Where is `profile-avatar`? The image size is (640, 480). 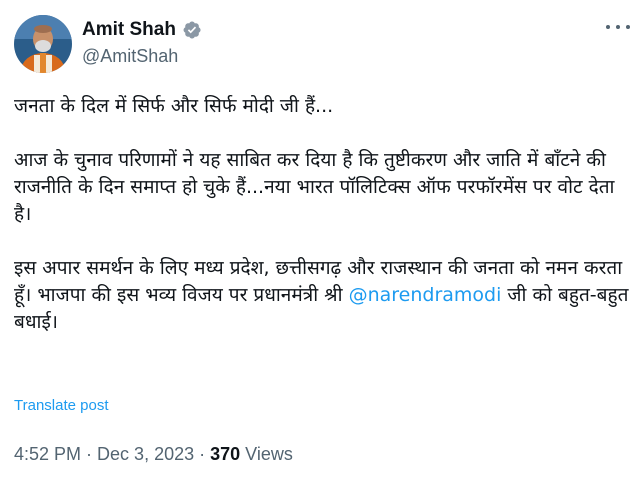 profile-avatar is located at coordinates (43, 44).